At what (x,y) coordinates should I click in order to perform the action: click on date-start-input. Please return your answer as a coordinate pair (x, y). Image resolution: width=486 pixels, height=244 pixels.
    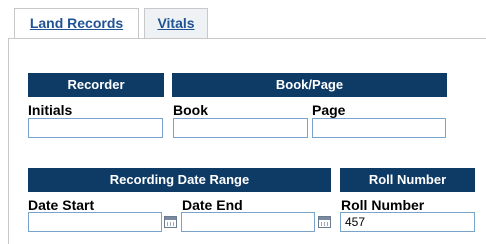
    Looking at the image, I should click on (95, 222).